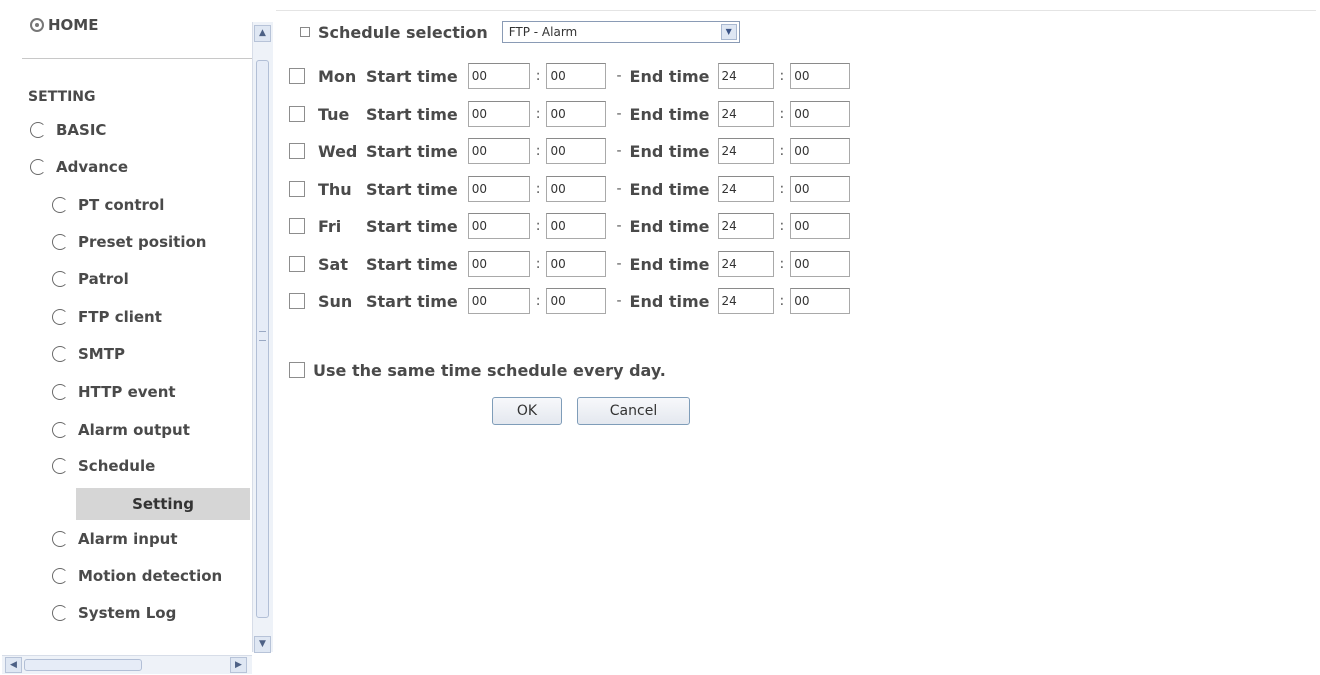 Image resolution: width=1320 pixels, height=675 pixels. I want to click on sidebar-item-setting: Setting, so click(163, 504).